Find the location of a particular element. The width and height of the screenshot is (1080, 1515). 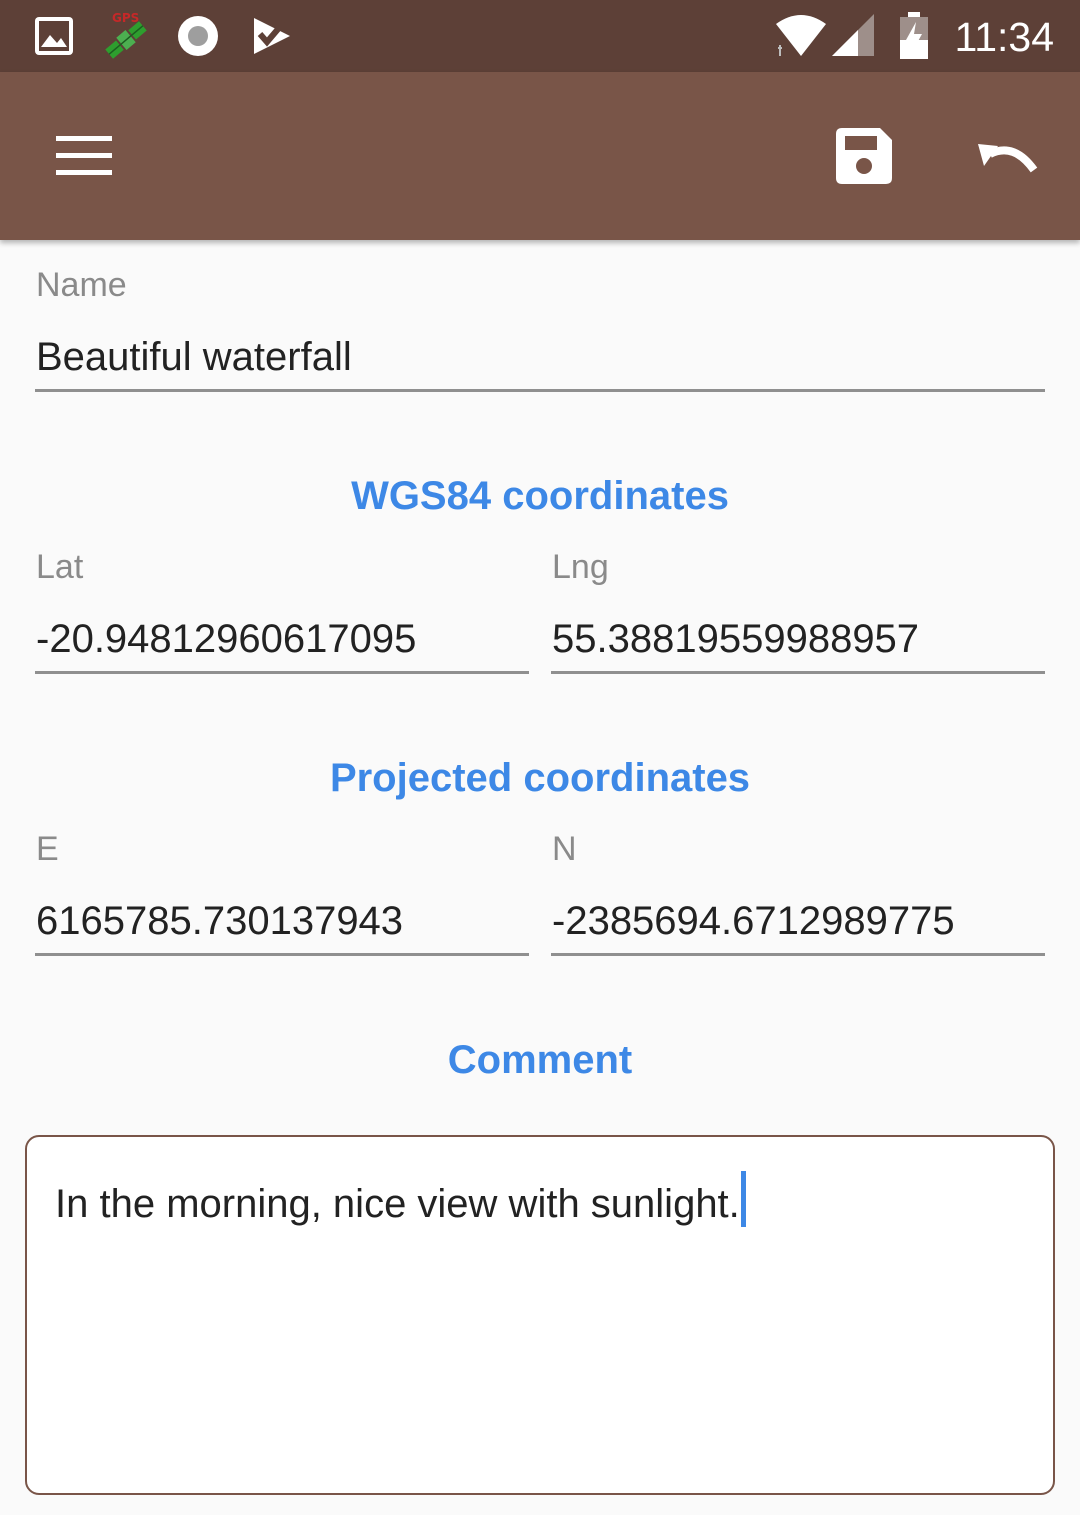

projected-section-title: Projected coordinates is located at coordinates (540, 778).